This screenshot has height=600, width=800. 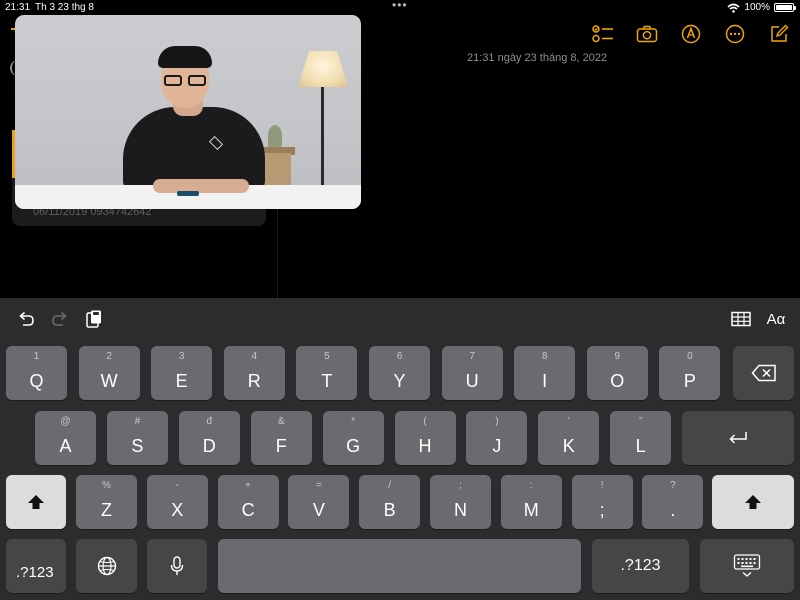 What do you see at coordinates (248, 485) in the screenshot?
I see `key-hint: +` at bounding box center [248, 485].